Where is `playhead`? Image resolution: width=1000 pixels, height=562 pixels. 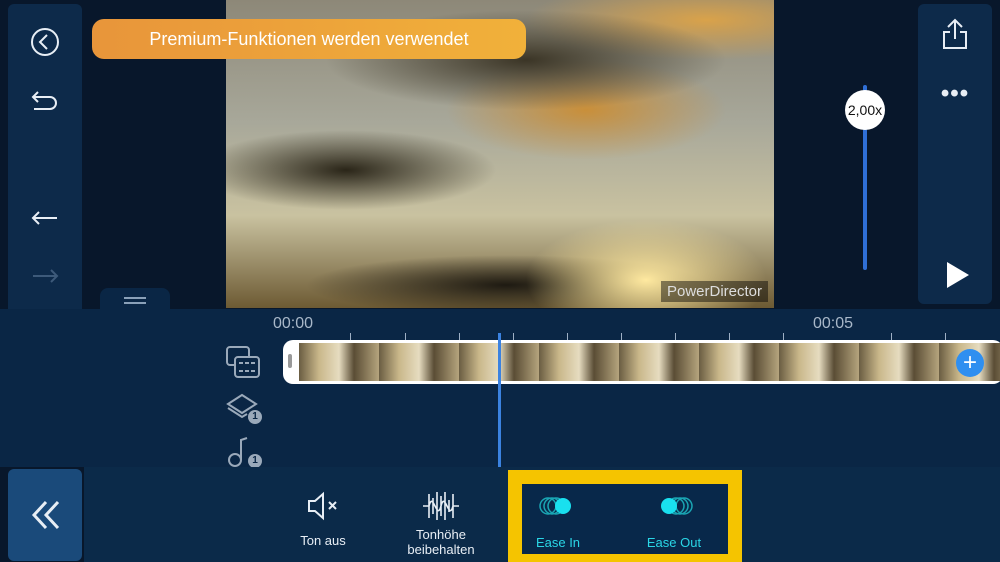
playhead is located at coordinates (499, 400).